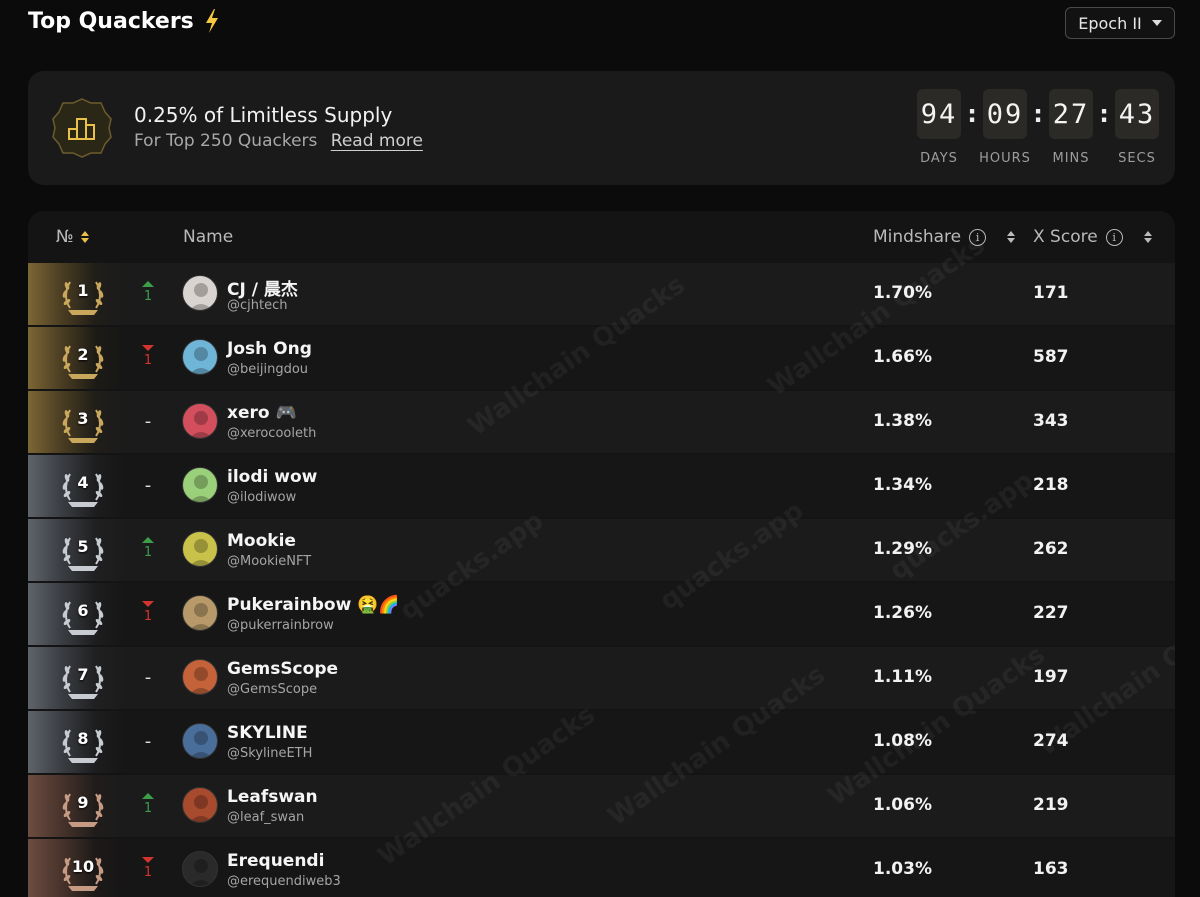 The width and height of the screenshot is (1200, 897). Describe the element at coordinates (83, 866) in the screenshot. I see `rank-number: 10` at that location.